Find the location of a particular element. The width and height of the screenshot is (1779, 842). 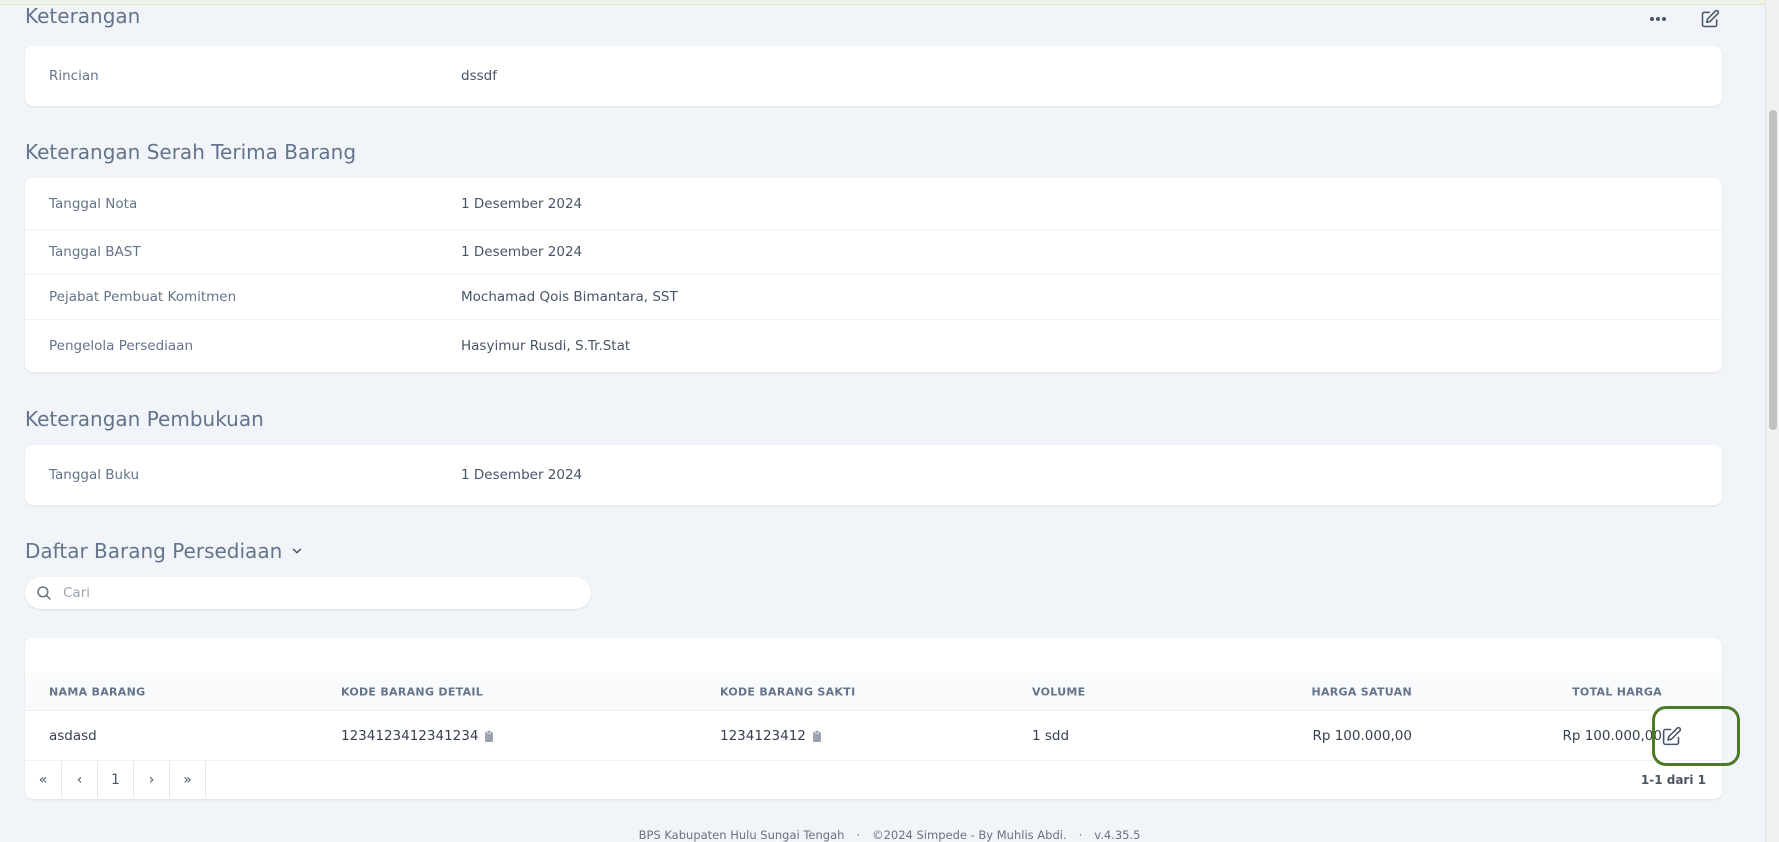

cell-volume: 1 sdd is located at coordinates (1051, 735).